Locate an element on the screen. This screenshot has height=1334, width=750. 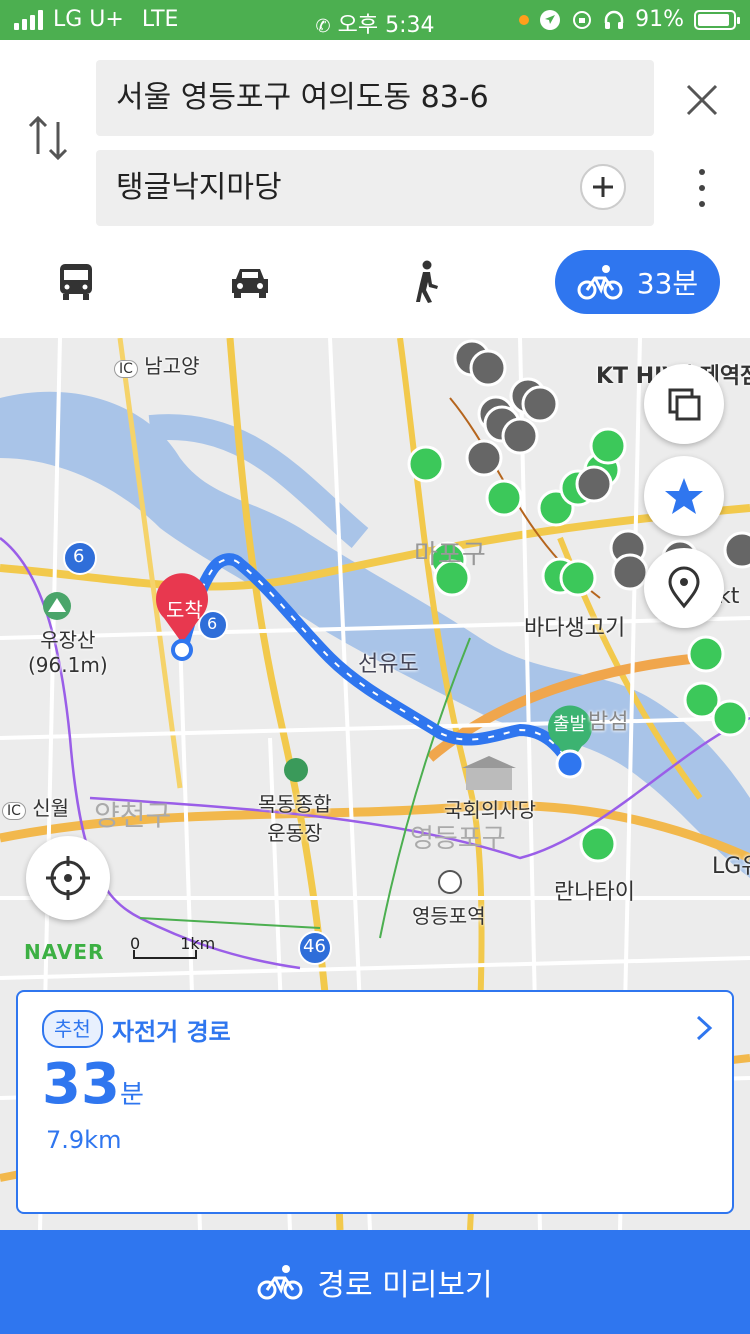
origin-input: 서울 영등포구 여의도동 83-6 is located at coordinates (375, 98).